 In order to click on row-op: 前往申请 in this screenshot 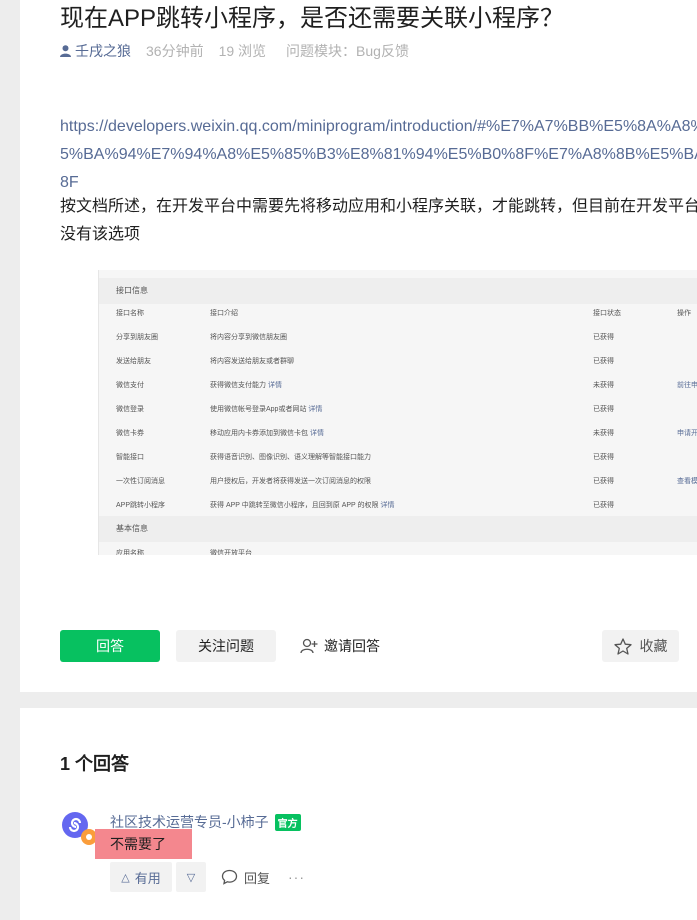, I will do `click(687, 385)`.